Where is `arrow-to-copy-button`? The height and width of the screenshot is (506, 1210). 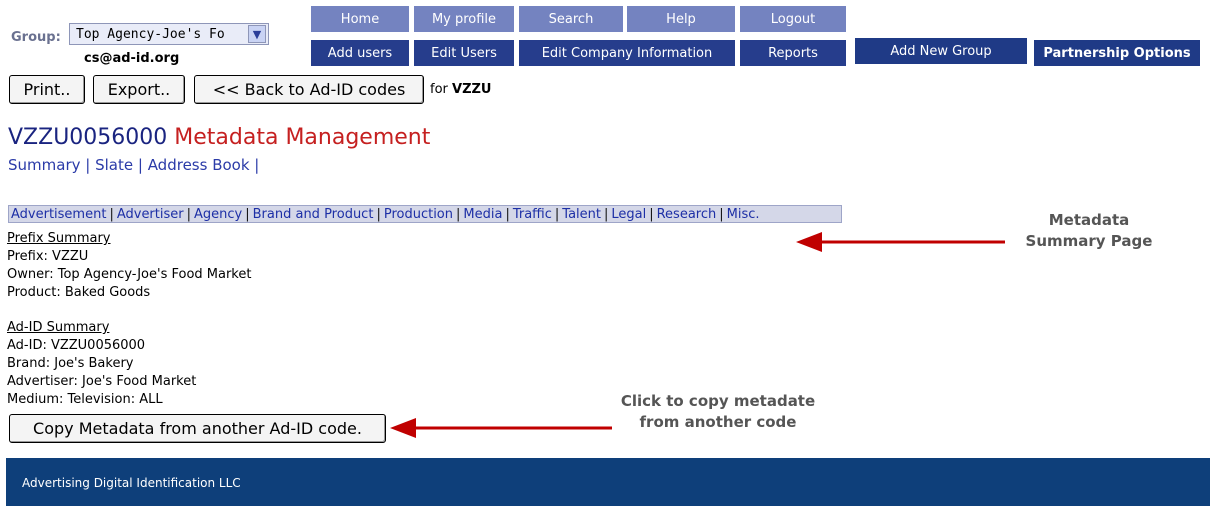 arrow-to-copy-button is located at coordinates (501, 428).